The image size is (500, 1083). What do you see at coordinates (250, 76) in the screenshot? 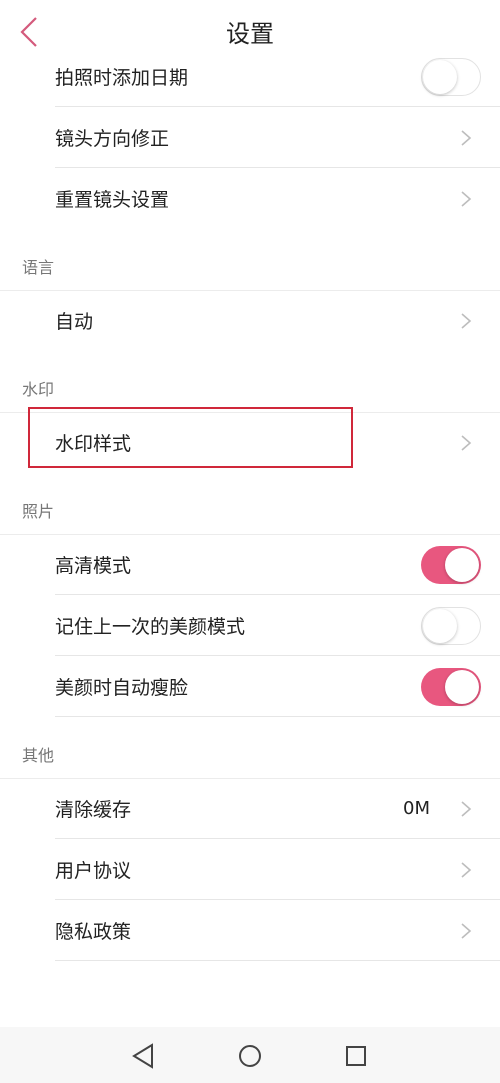
I see `setting-row-add-date: 拍照时添加日期` at bounding box center [250, 76].